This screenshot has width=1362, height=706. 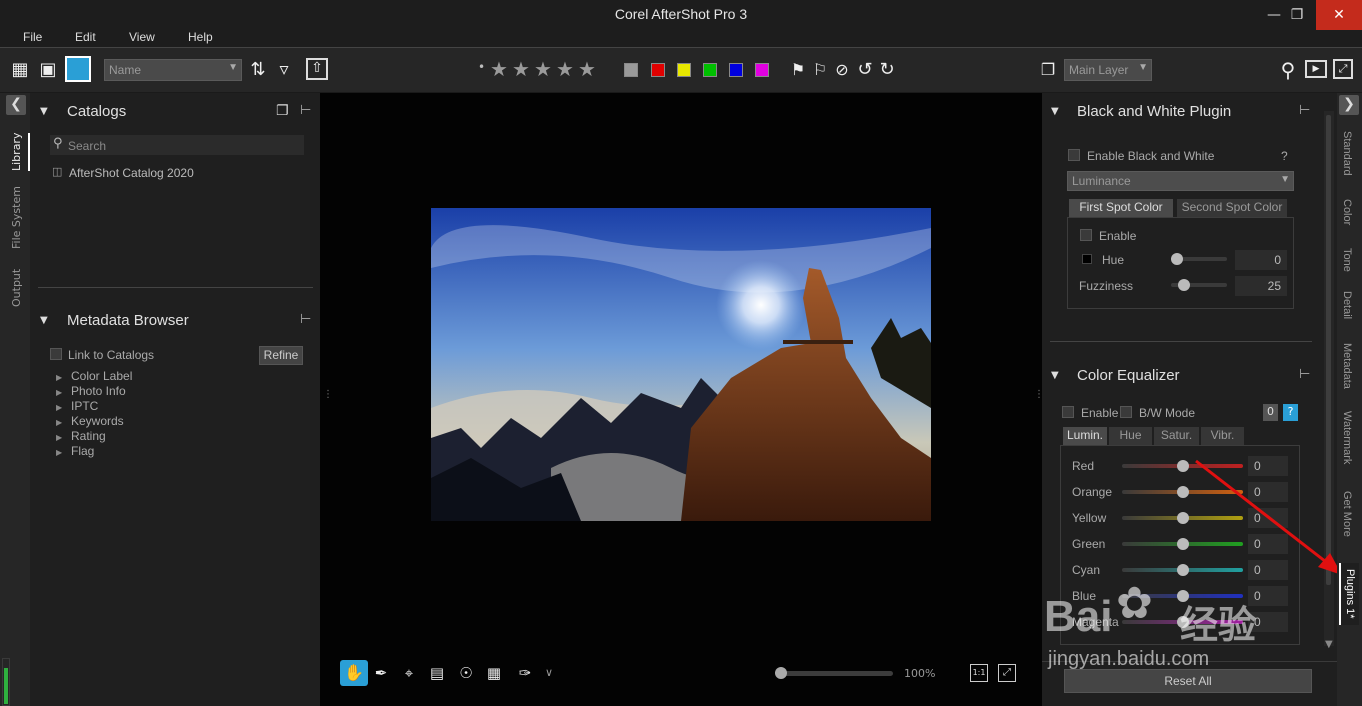 What do you see at coordinates (56, 354) in the screenshot?
I see `link-catalogs-checkbox` at bounding box center [56, 354].